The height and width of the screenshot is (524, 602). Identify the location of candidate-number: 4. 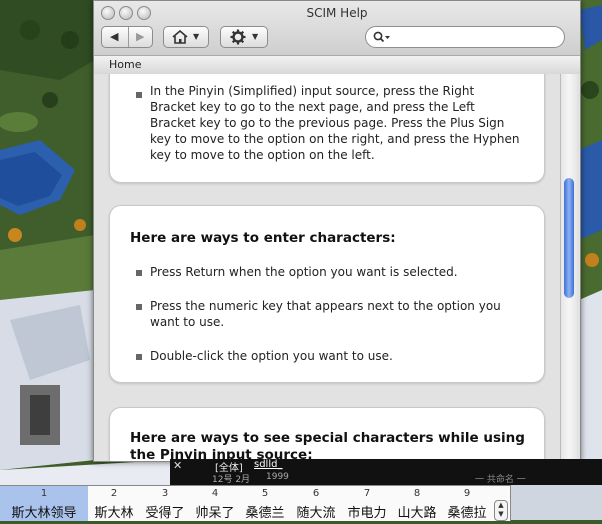
(215, 493).